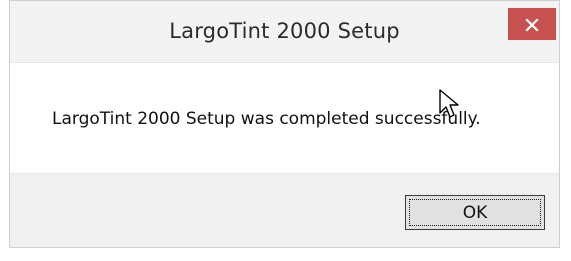  Describe the element at coordinates (475, 212) in the screenshot. I see `ok-button: OK` at that location.